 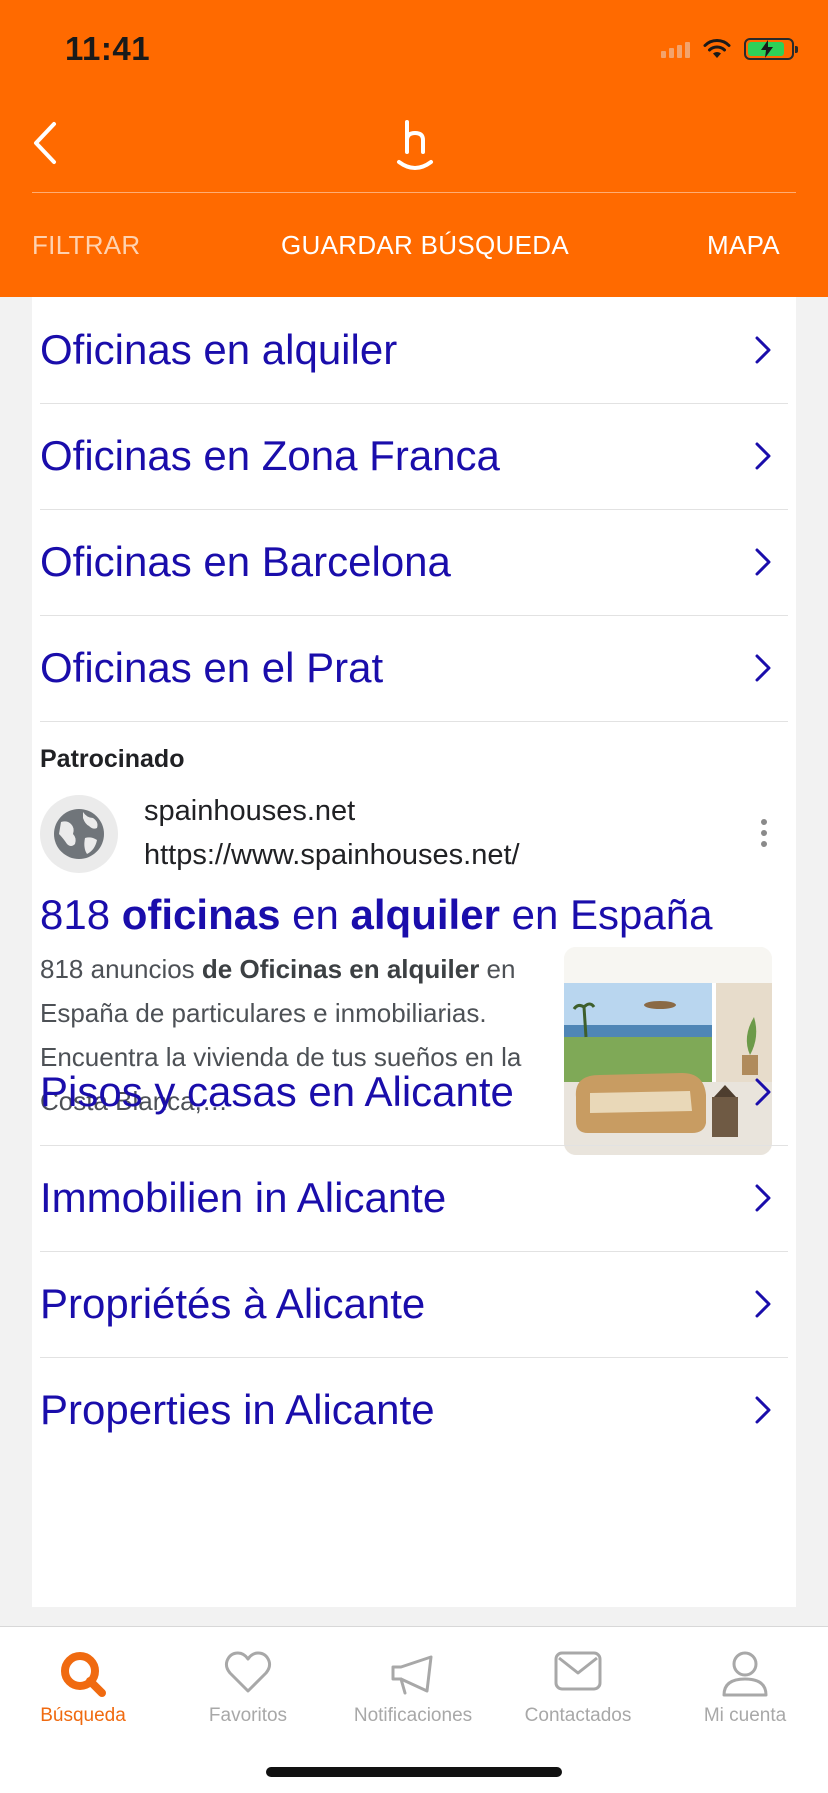 I want to click on envelope-icon, so click(x=578, y=1671).